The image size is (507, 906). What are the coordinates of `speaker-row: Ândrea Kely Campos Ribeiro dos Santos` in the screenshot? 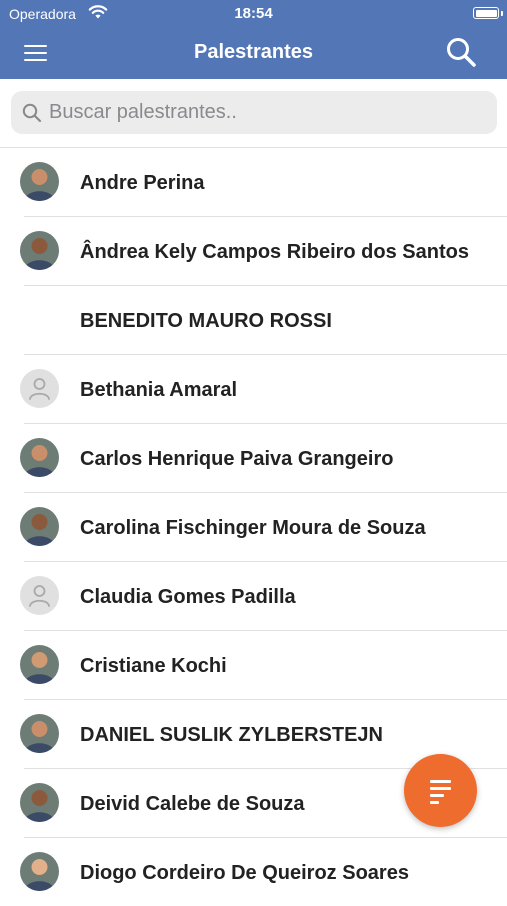 It's located at (263, 251).